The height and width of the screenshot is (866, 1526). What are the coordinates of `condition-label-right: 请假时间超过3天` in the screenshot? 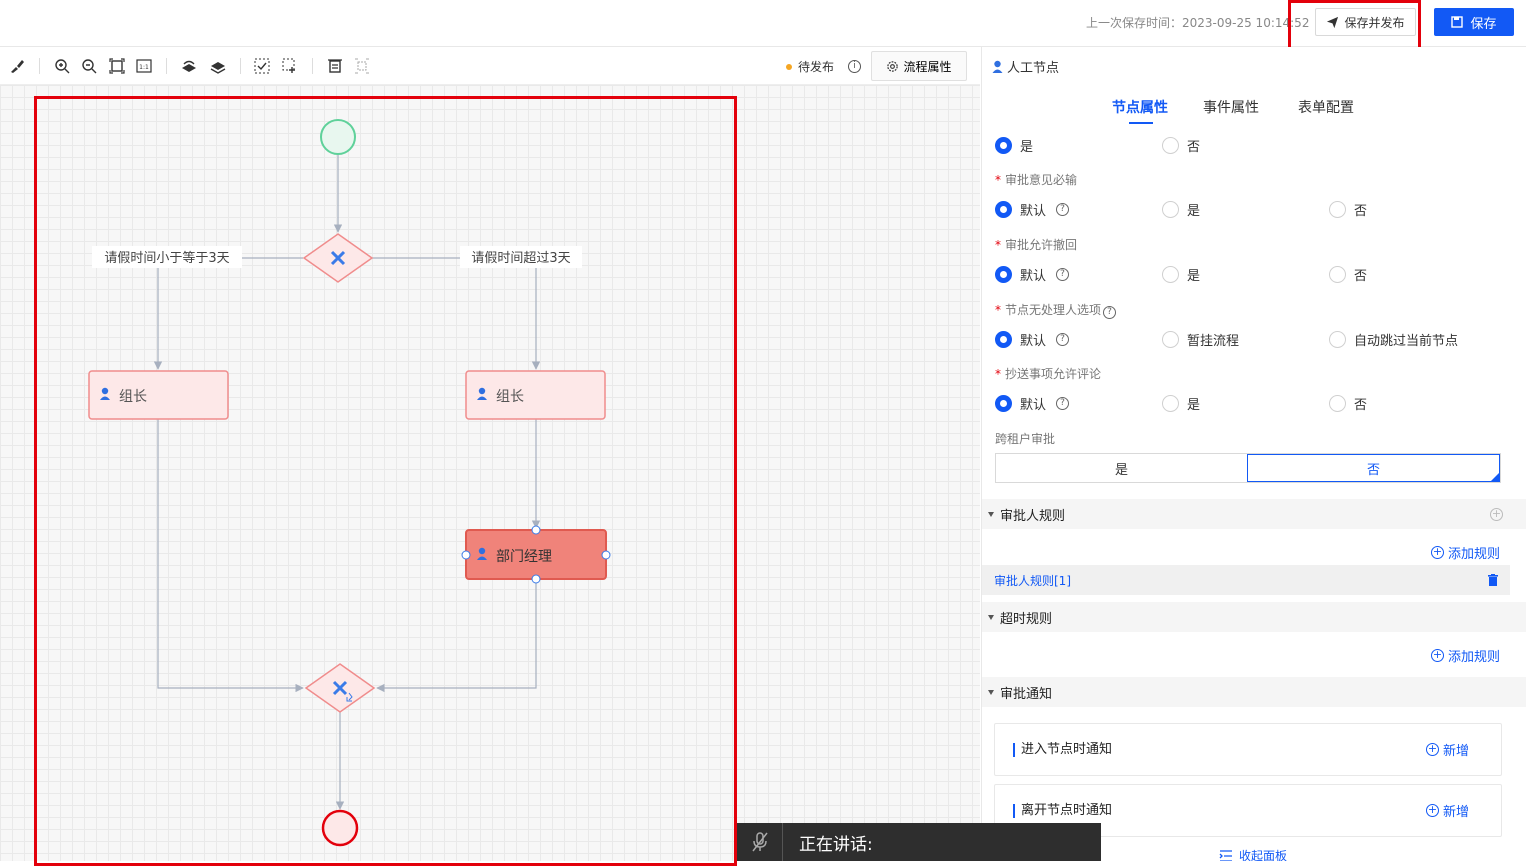 It's located at (520, 258).